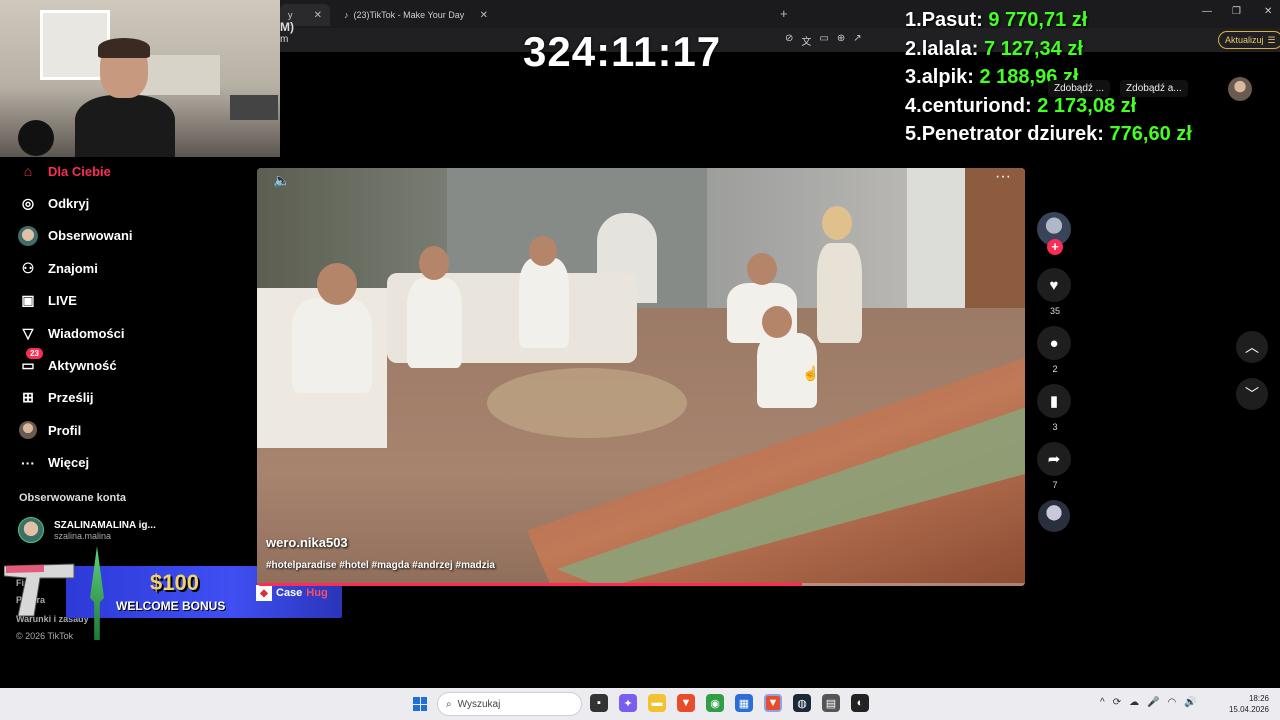  What do you see at coordinates (346, 15) in the screenshot?
I see `tiktok-icon: ♪` at bounding box center [346, 15].